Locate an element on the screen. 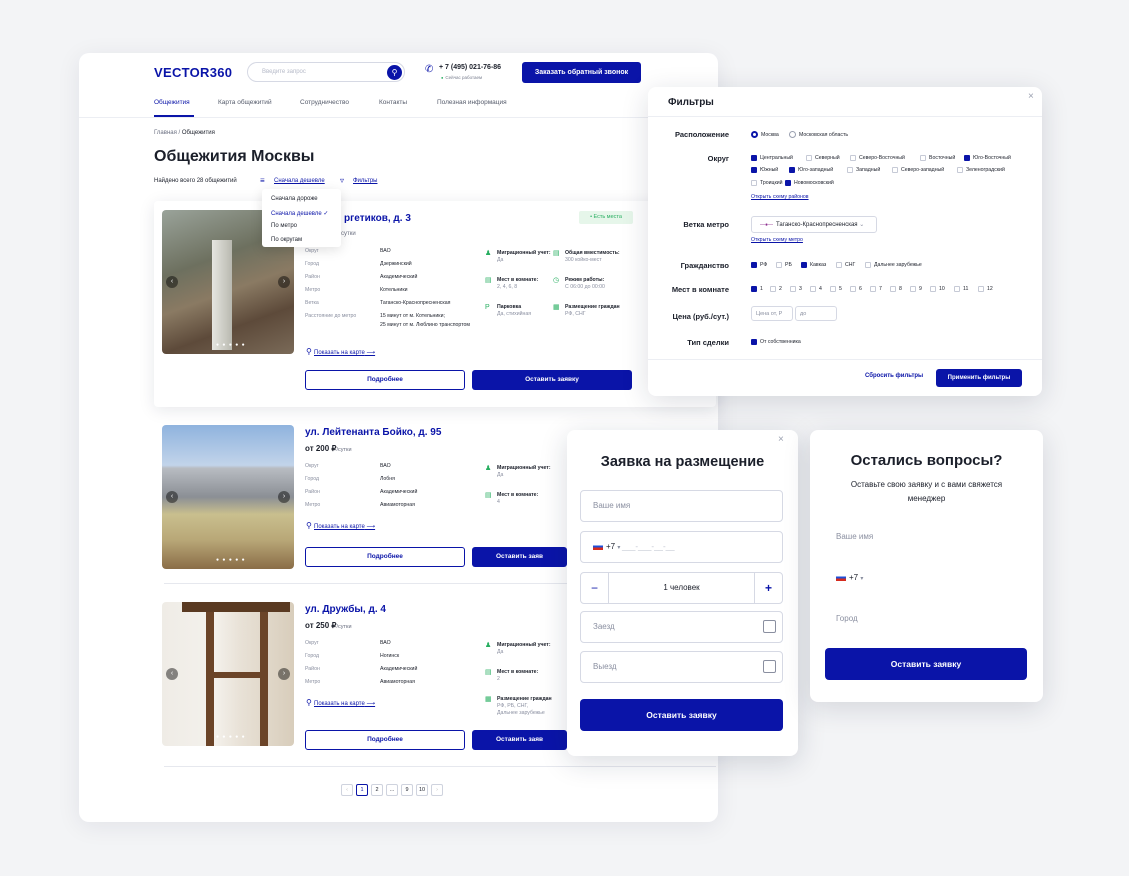  page-10: 10 is located at coordinates (422, 790).